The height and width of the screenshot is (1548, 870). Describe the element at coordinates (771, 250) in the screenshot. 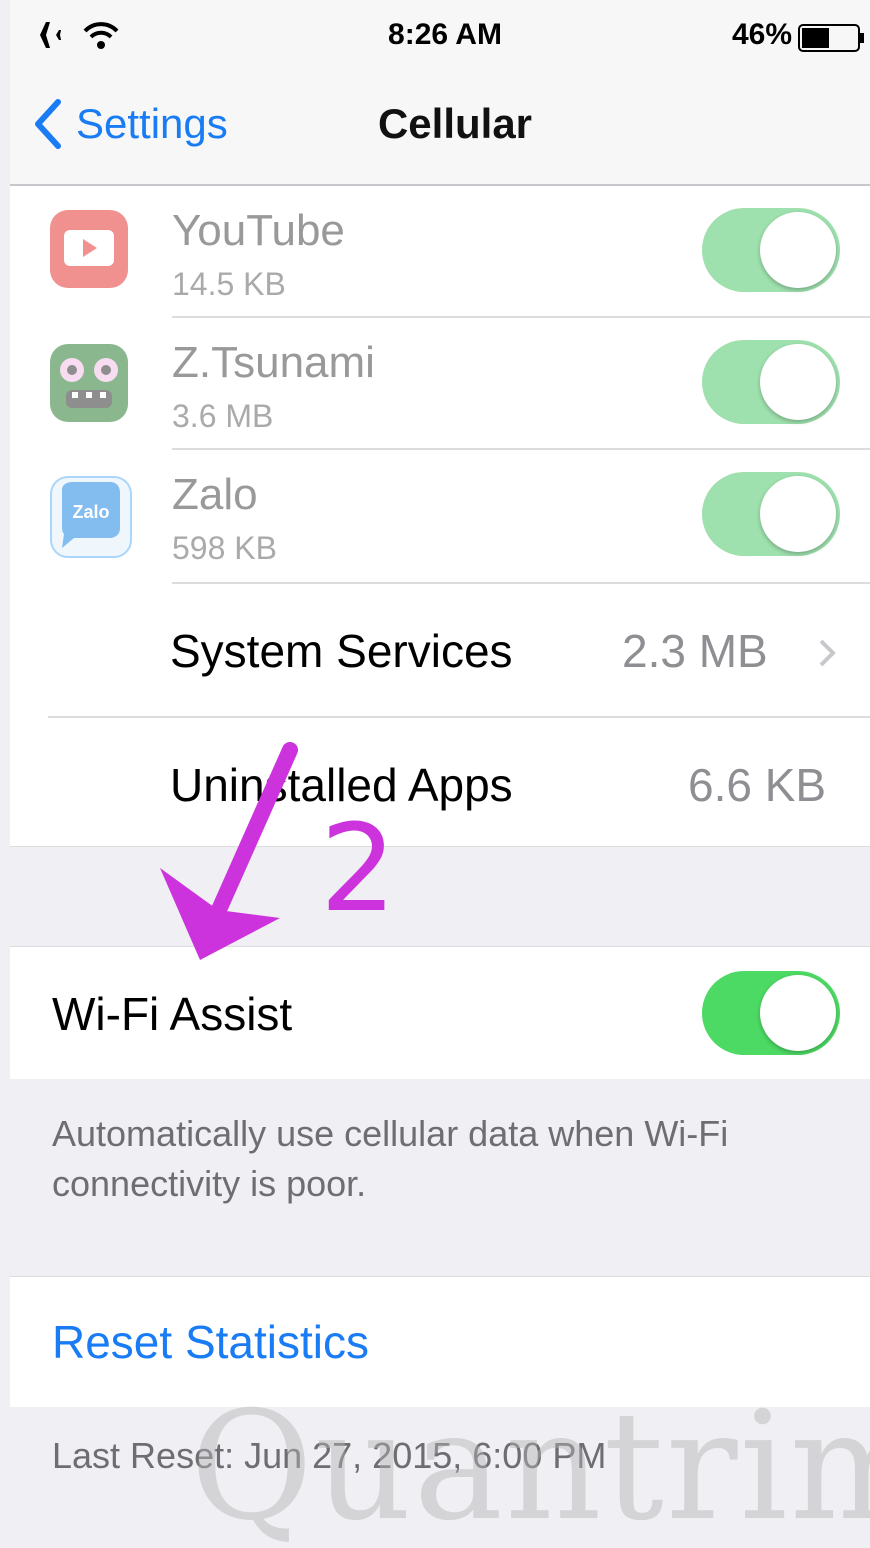

I see `youtube-cellular-toggle` at that location.